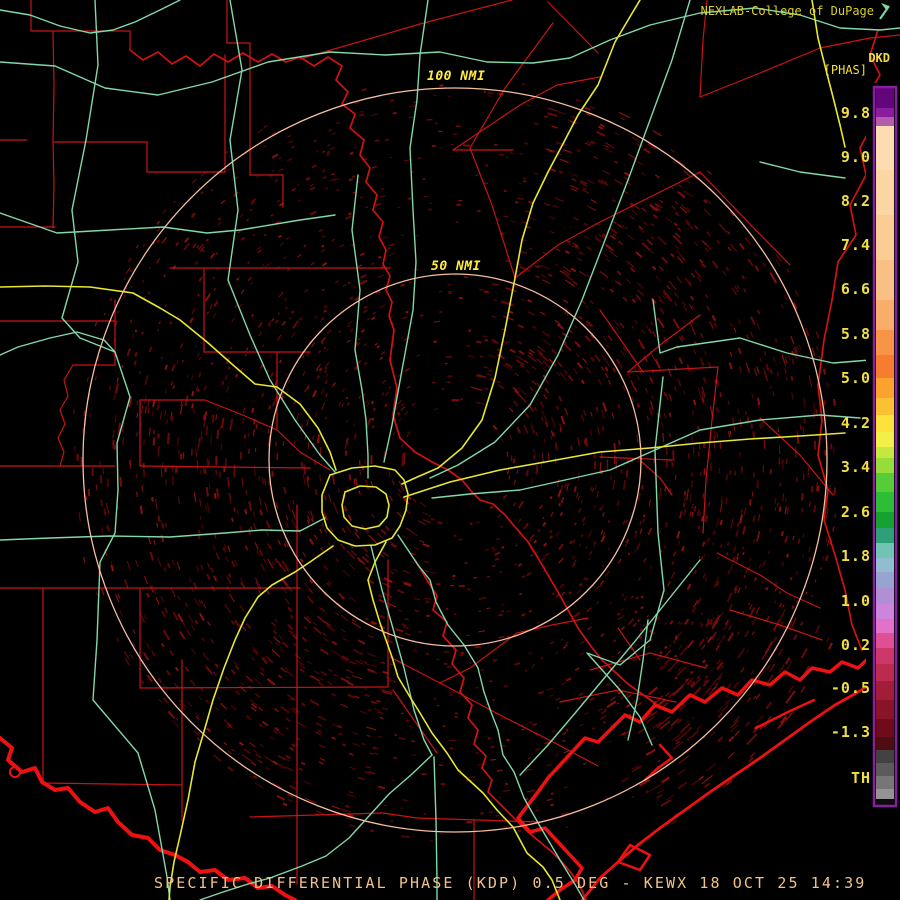 This screenshot has height=900, width=900. I want to click on colorbar-scale-label: 9.0, so click(856, 157).